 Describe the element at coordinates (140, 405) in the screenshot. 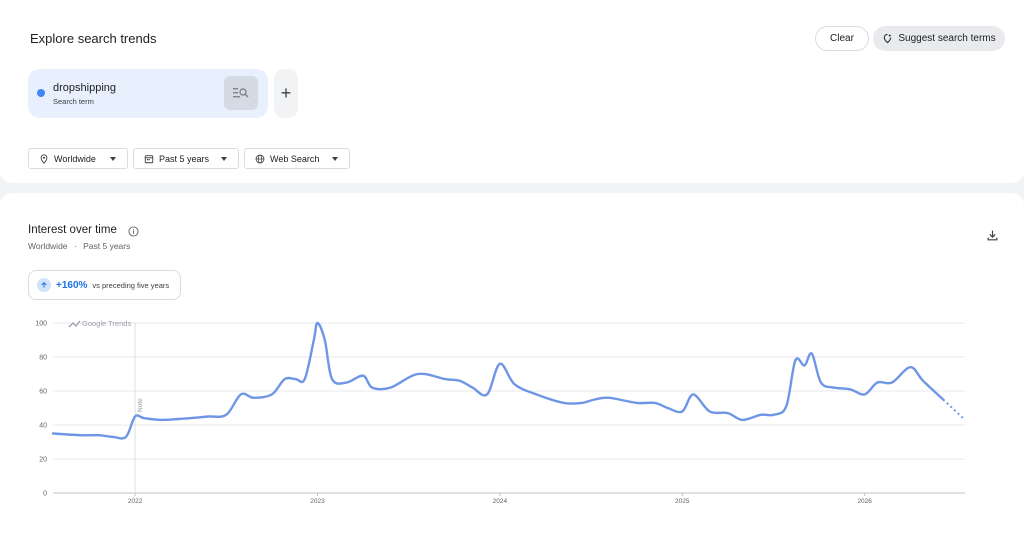

I see `note-marker-label: Note` at that location.